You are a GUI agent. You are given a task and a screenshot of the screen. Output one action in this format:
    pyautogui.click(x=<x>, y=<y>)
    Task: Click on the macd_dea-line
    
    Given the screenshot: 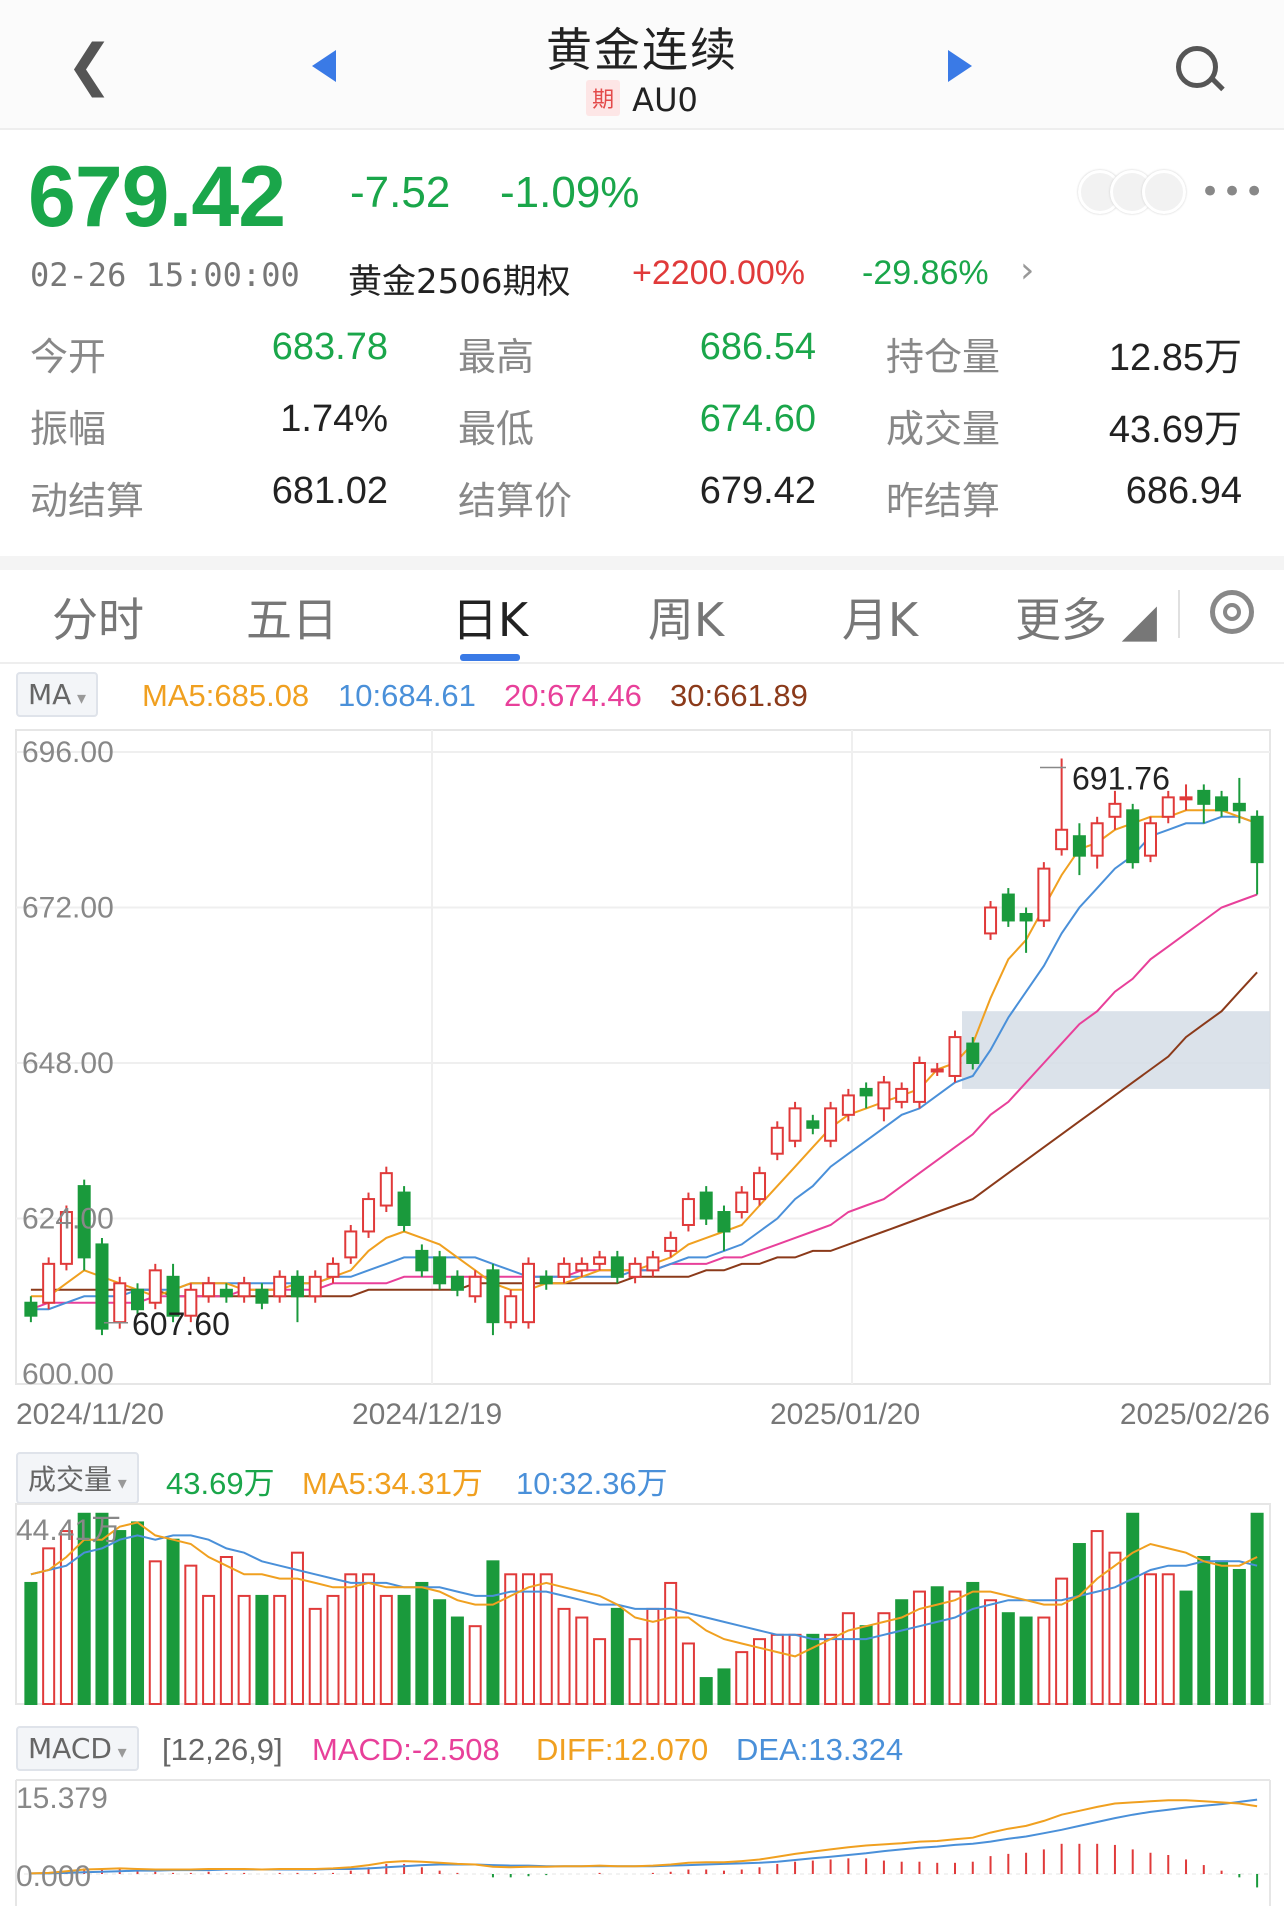 What is the action you would take?
    pyautogui.click(x=644, y=1836)
    